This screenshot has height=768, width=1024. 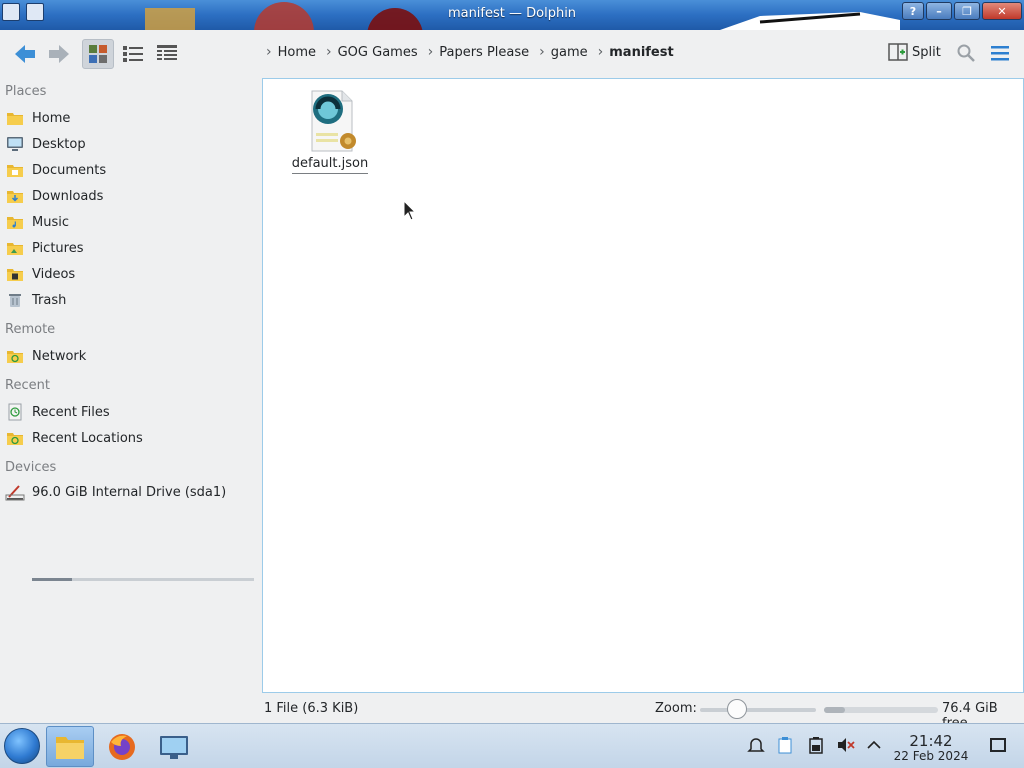 What do you see at coordinates (676, 708) in the screenshot?
I see `zoom-label: Zoom:` at bounding box center [676, 708].